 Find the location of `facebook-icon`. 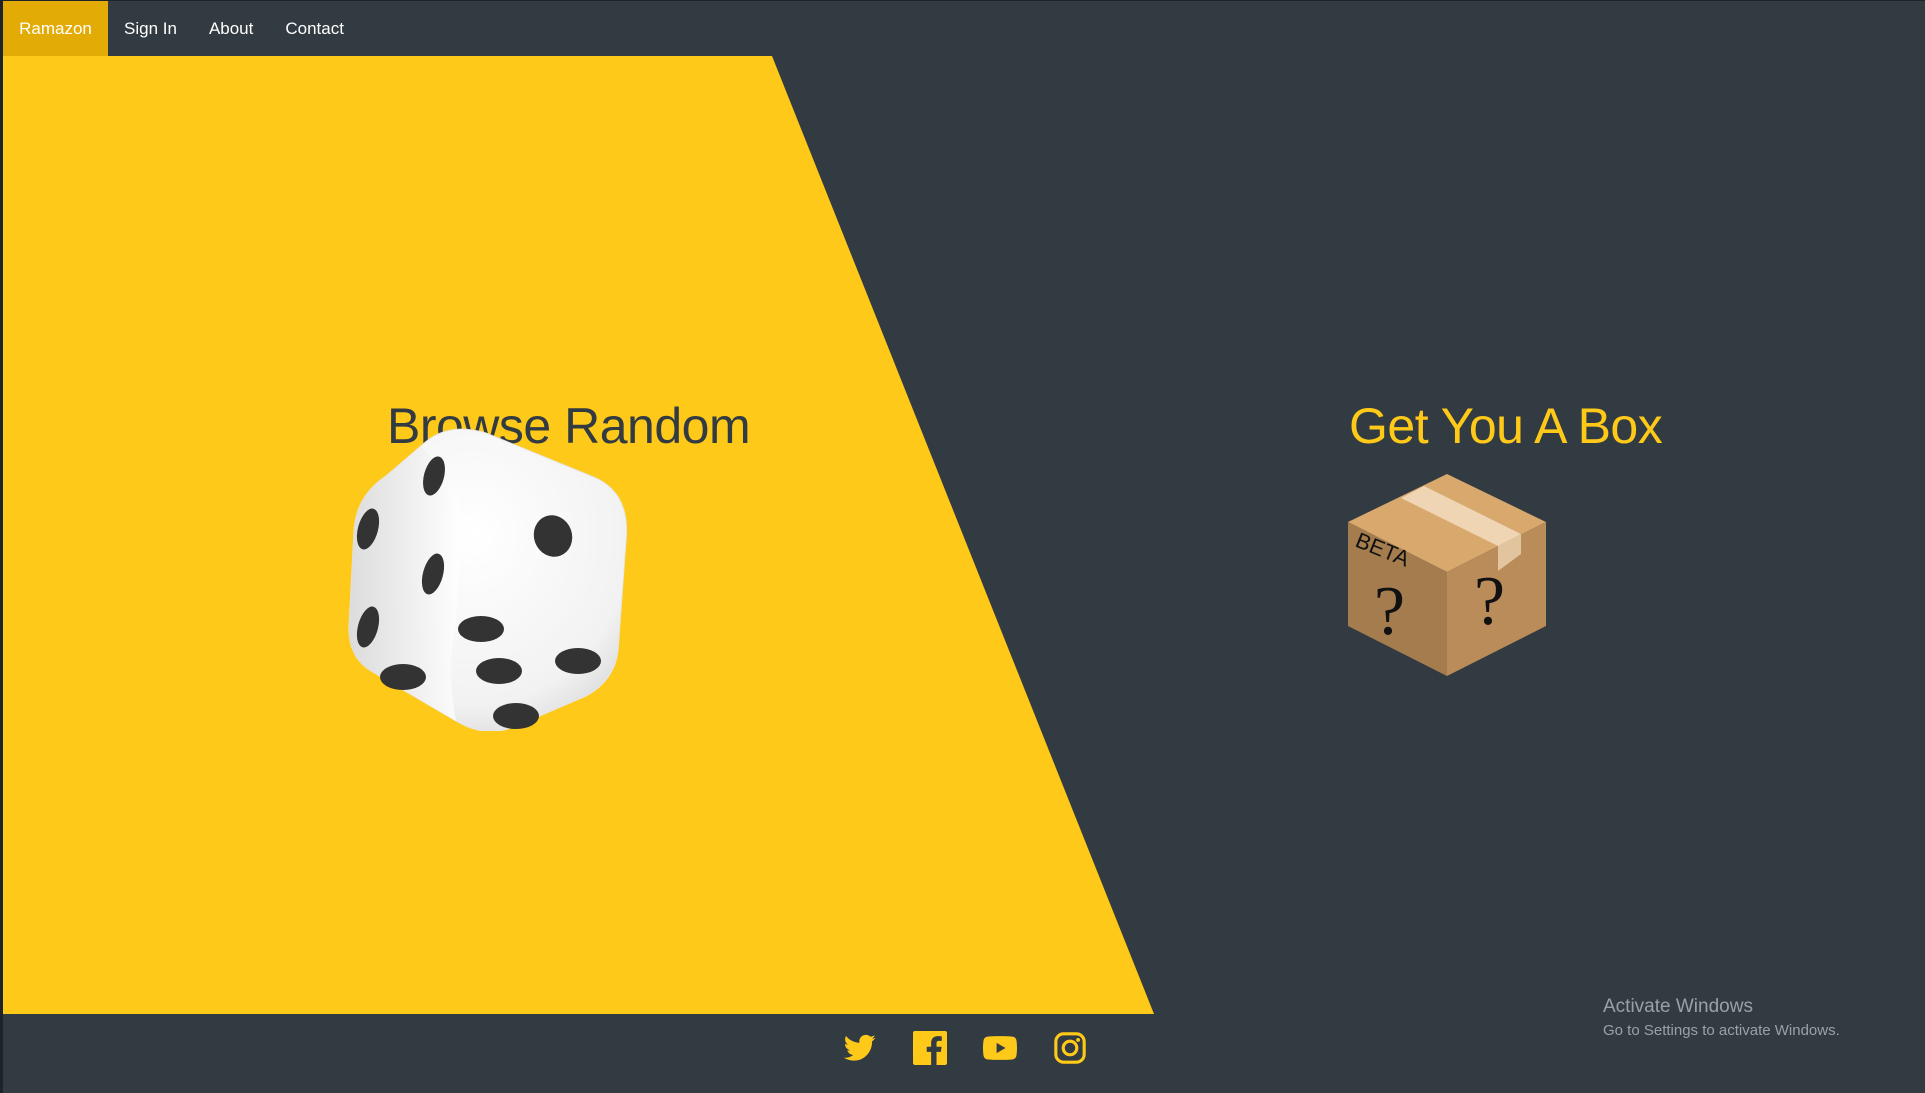

facebook-icon is located at coordinates (930, 1048).